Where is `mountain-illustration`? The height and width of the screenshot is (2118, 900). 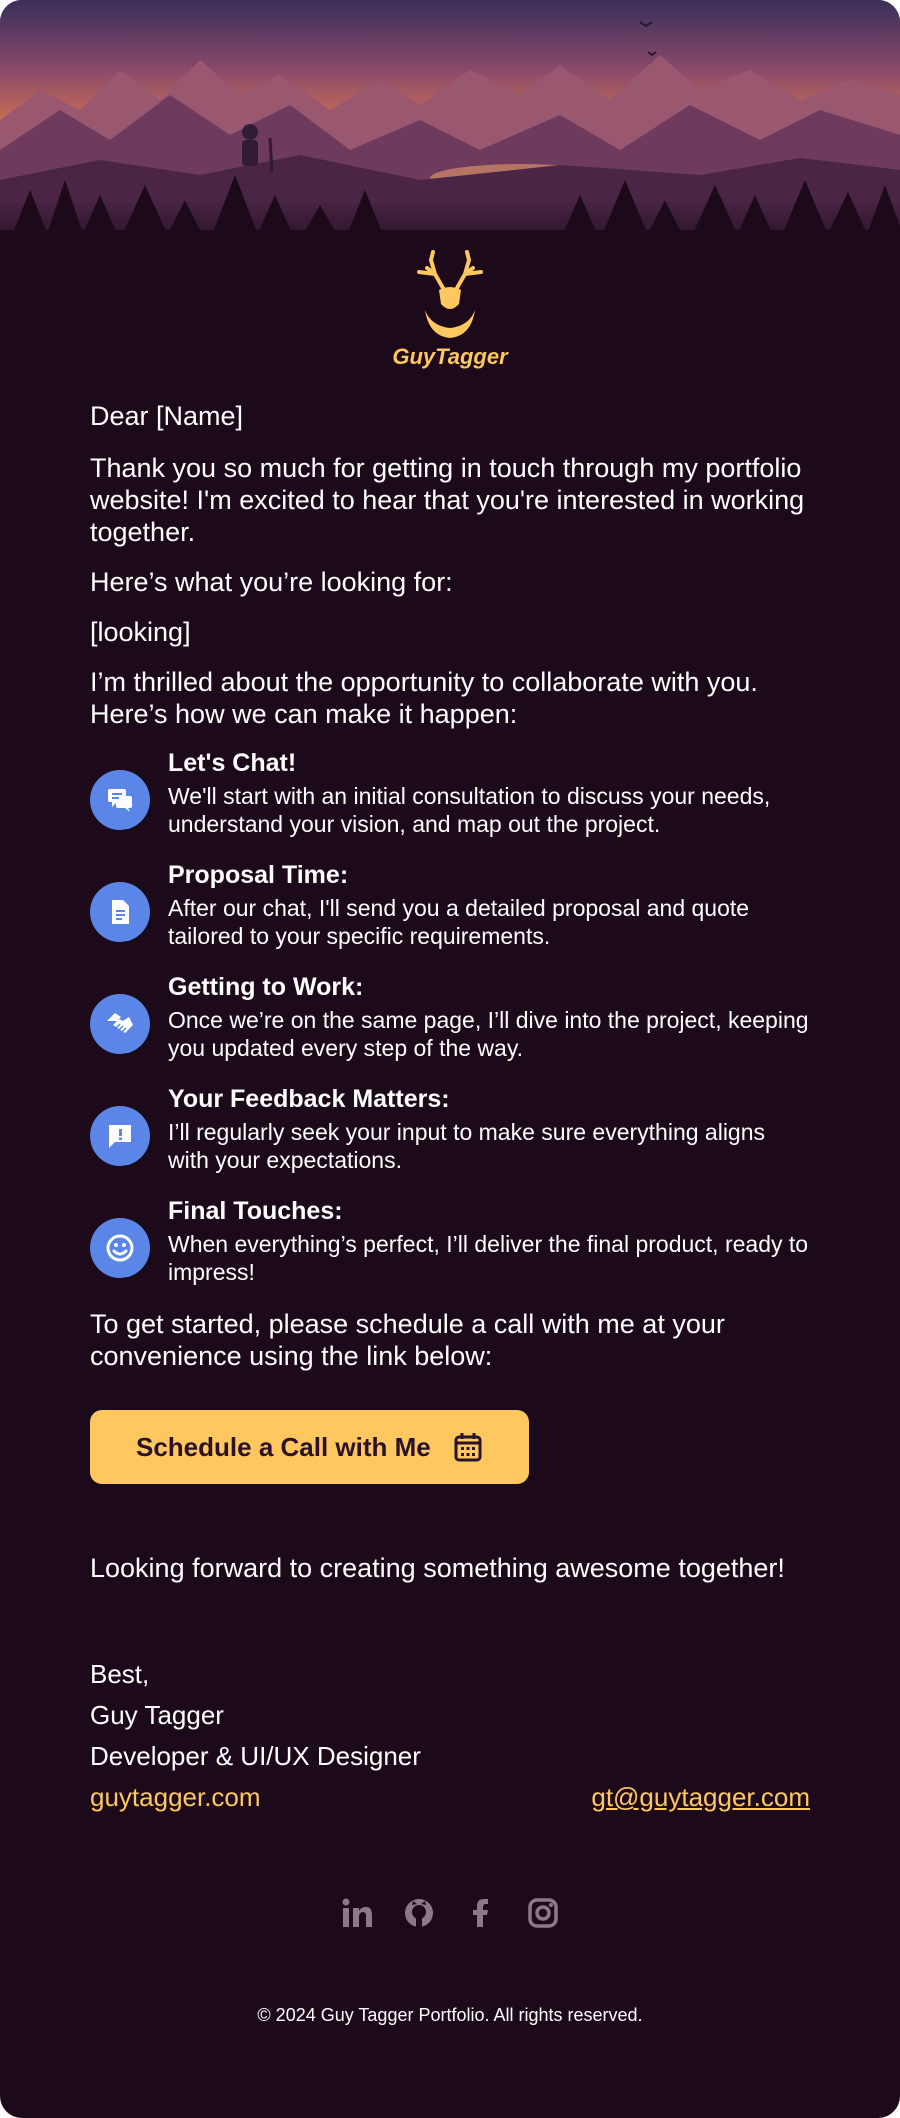 mountain-illustration is located at coordinates (450, 130).